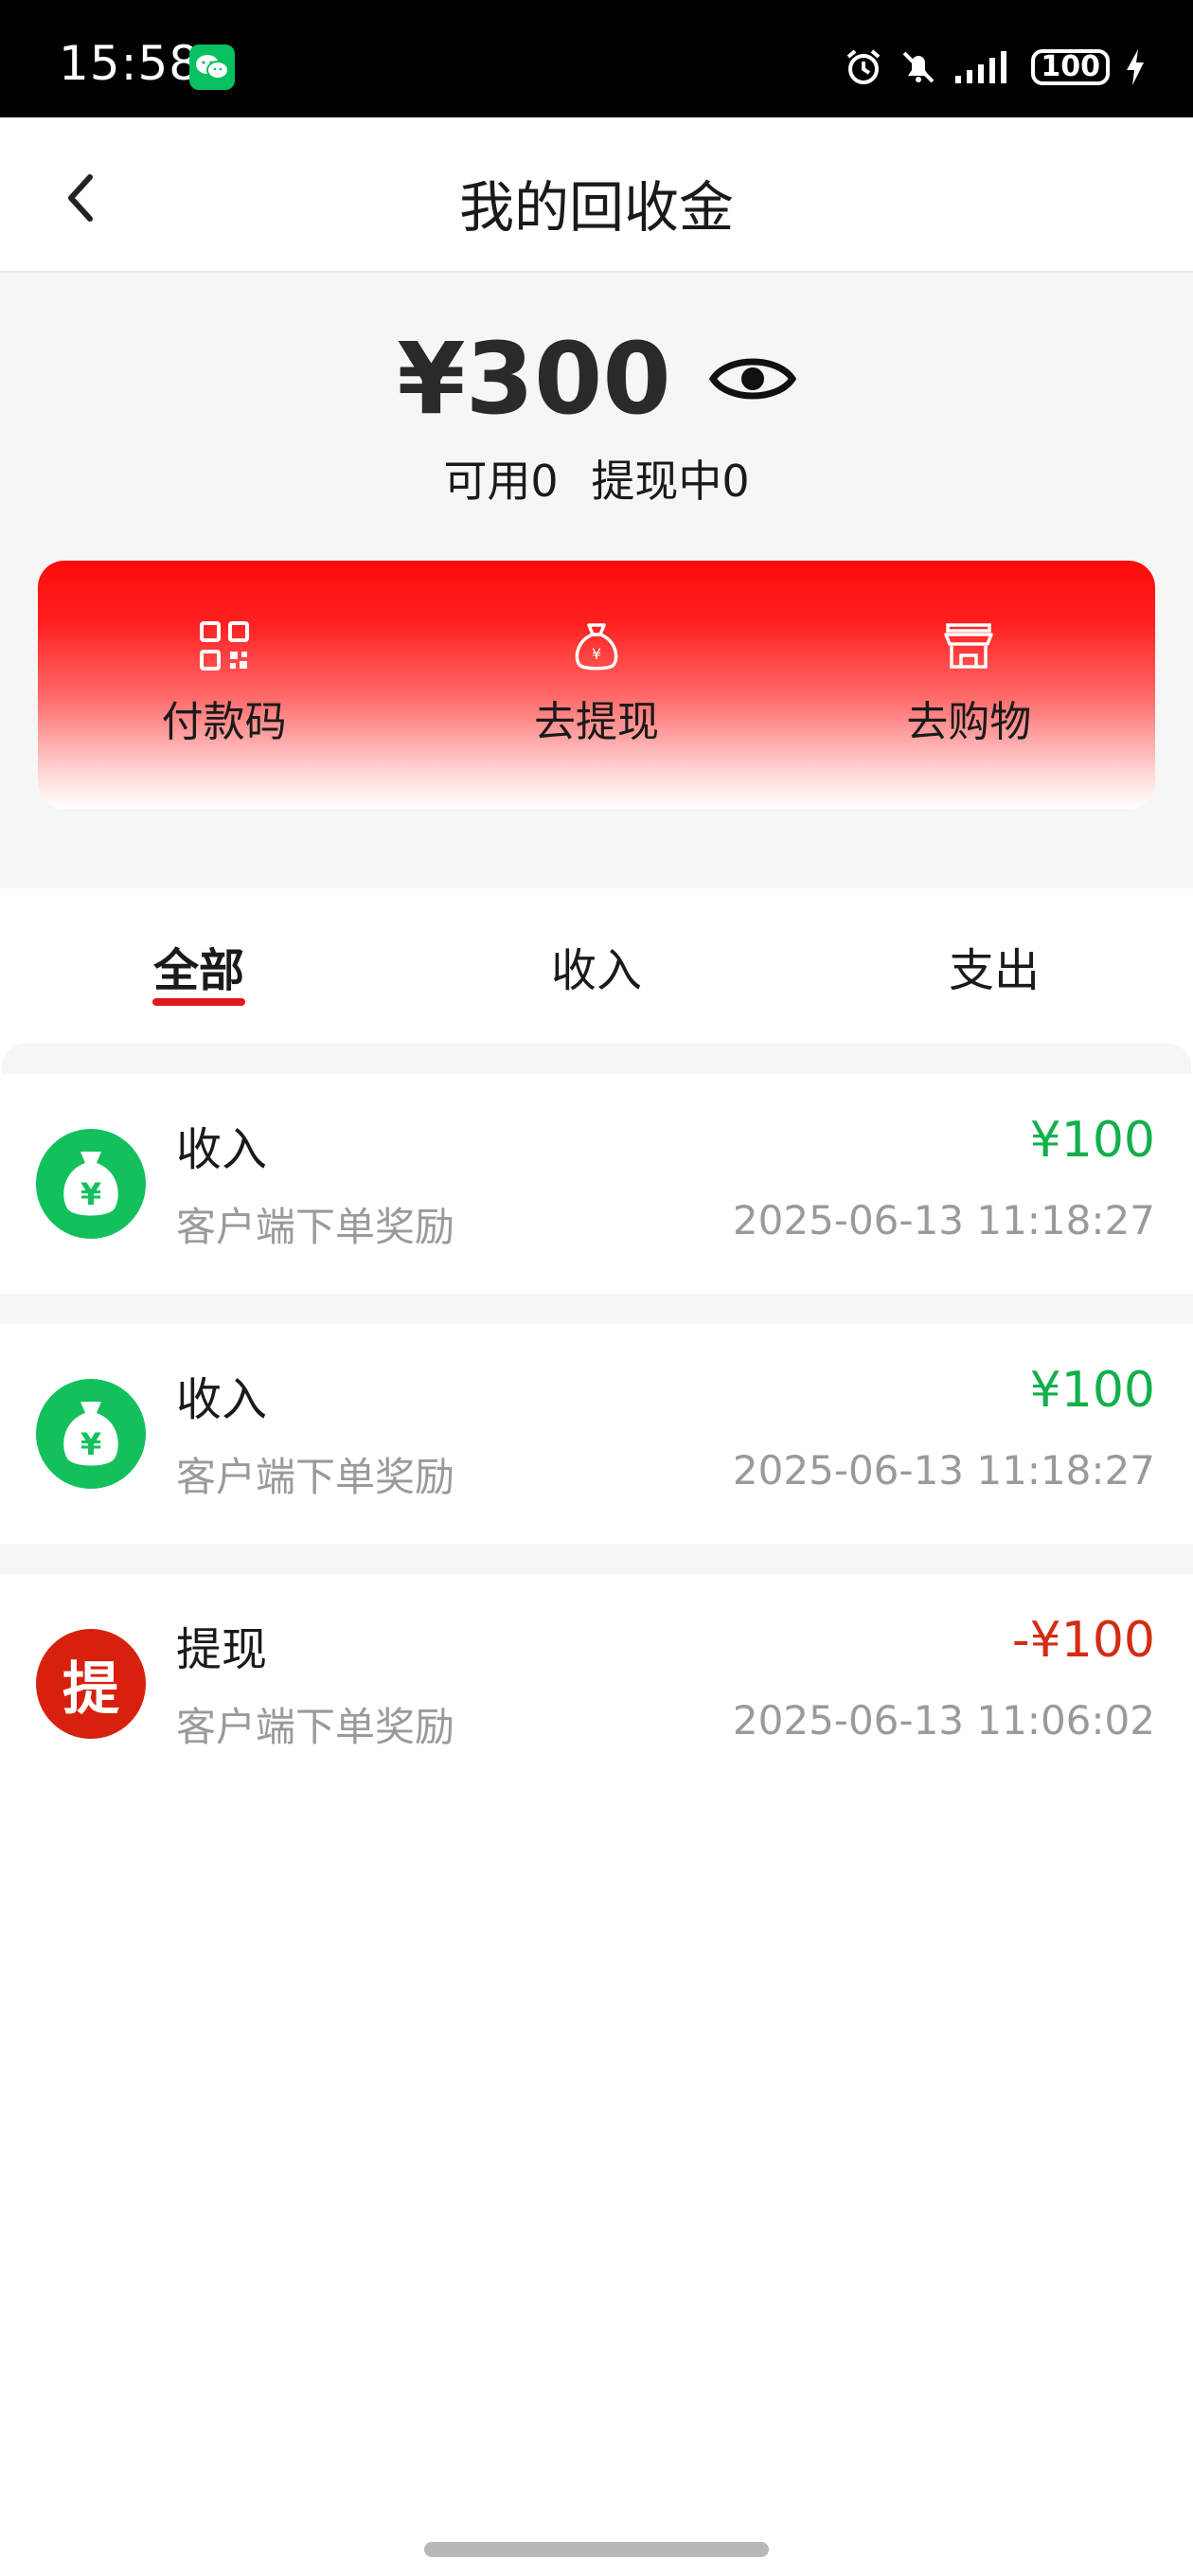 The image size is (1193, 2576). I want to click on sub-balances: 可用0 提现中0, so click(596, 478).